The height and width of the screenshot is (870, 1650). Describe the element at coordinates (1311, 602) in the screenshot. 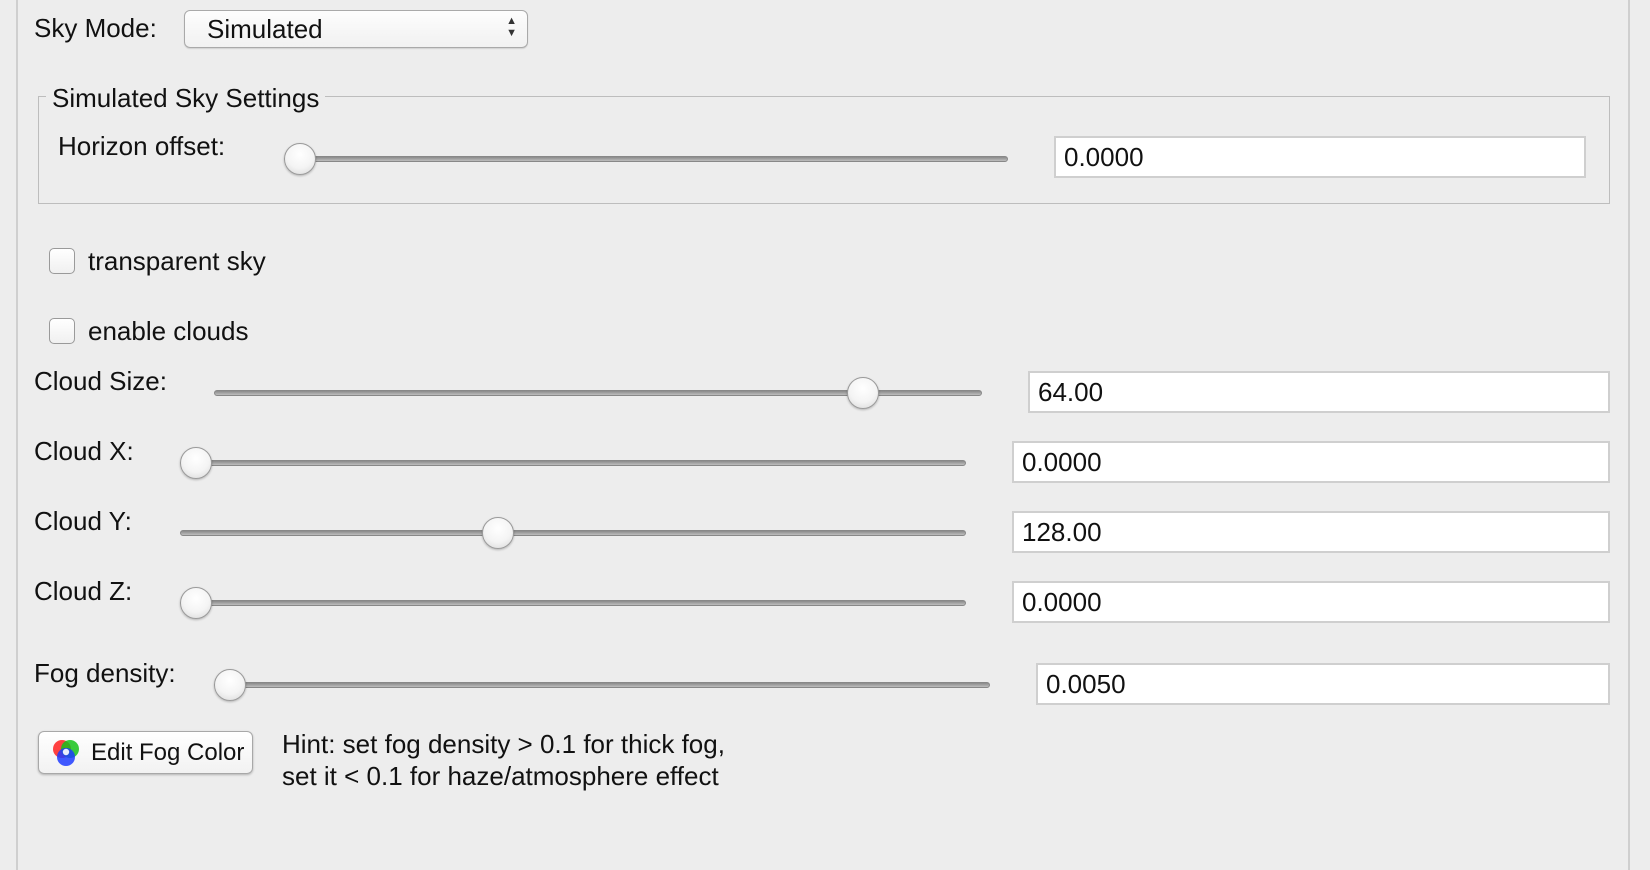

I see `cloud-z-field: 0.0000` at that location.